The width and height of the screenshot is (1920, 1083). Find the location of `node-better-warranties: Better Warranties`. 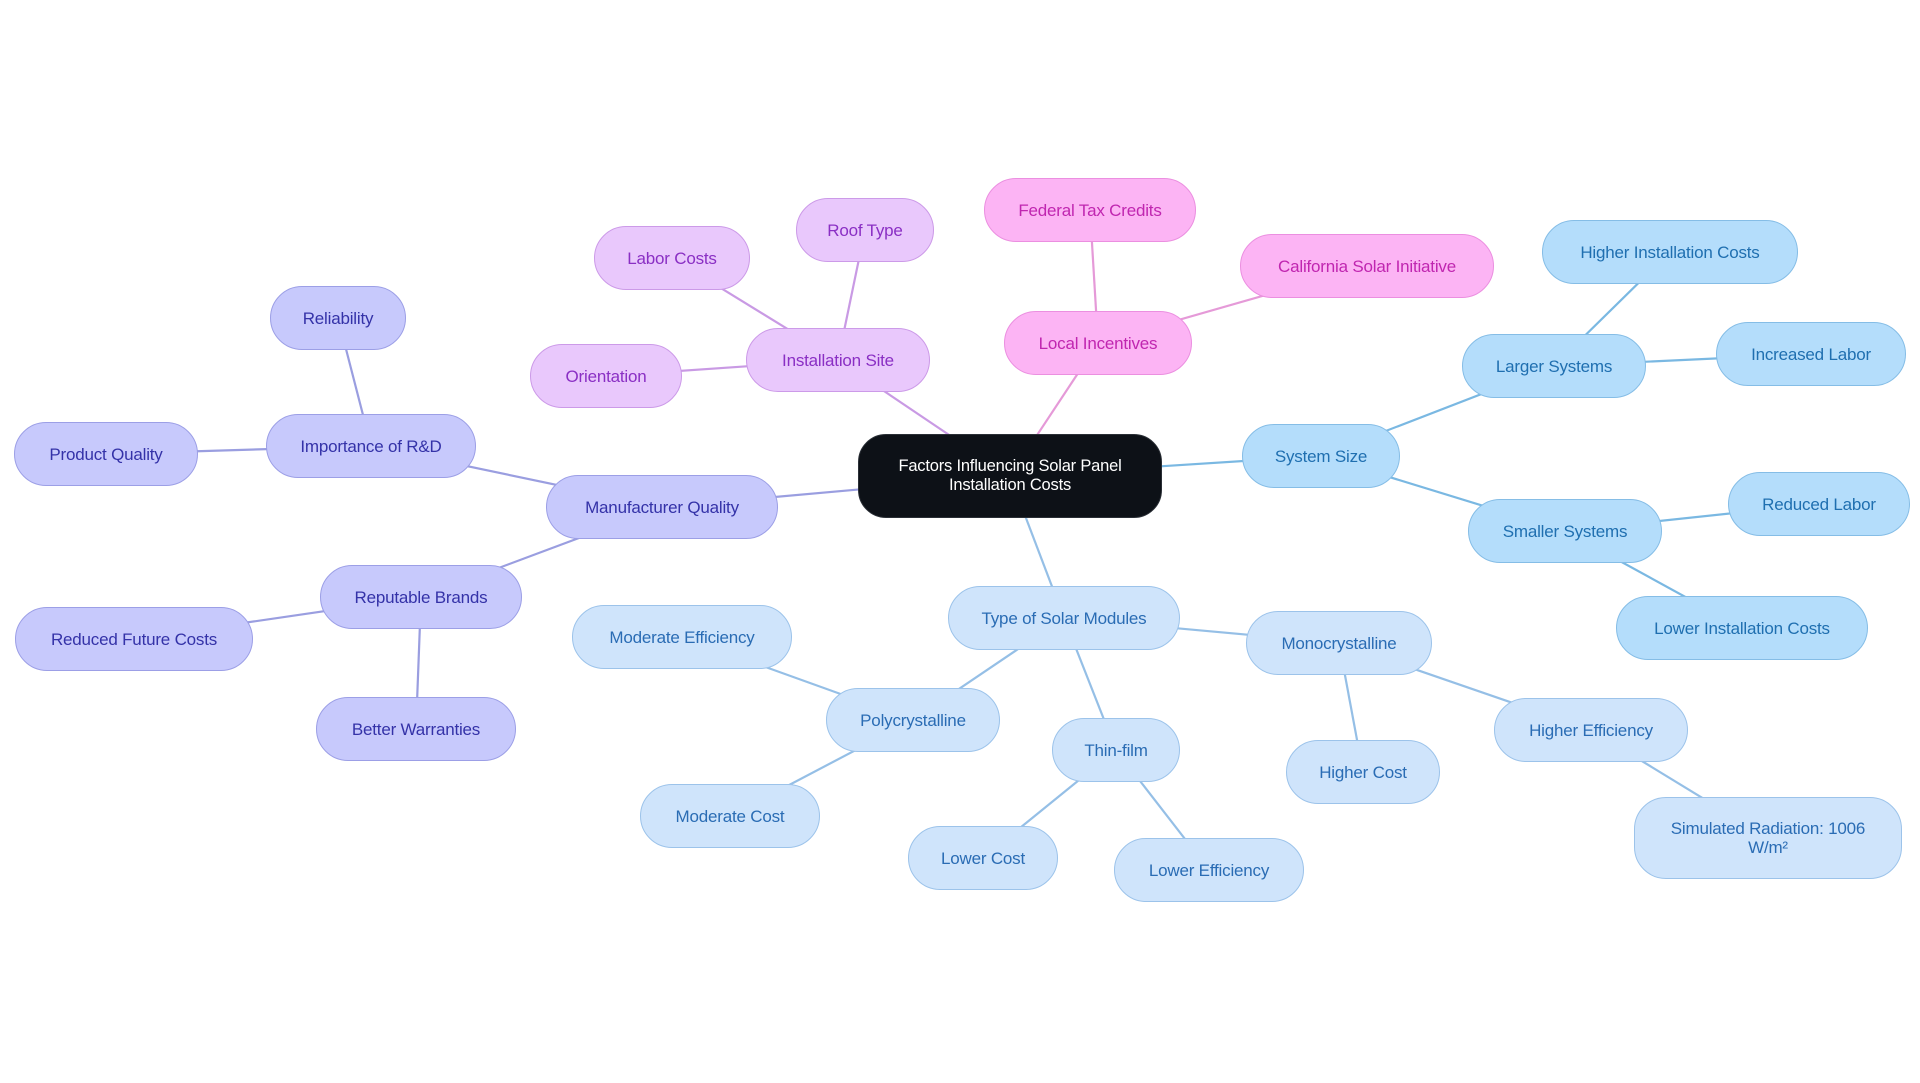

node-better-warranties: Better Warranties is located at coordinates (416, 729).